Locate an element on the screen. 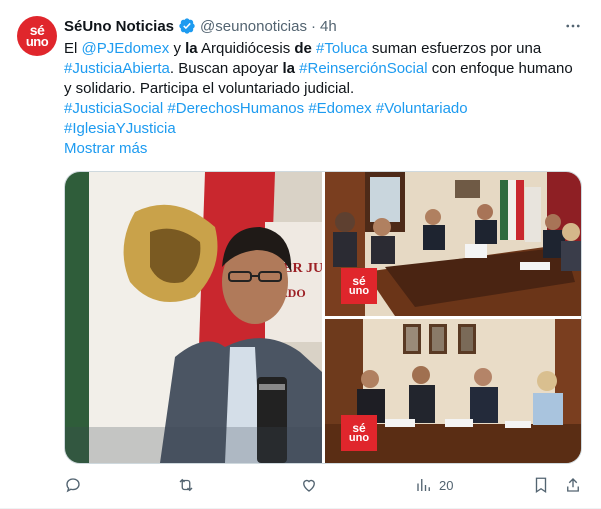 This screenshot has height=509, width=601. retweet-icon is located at coordinates (186, 485).